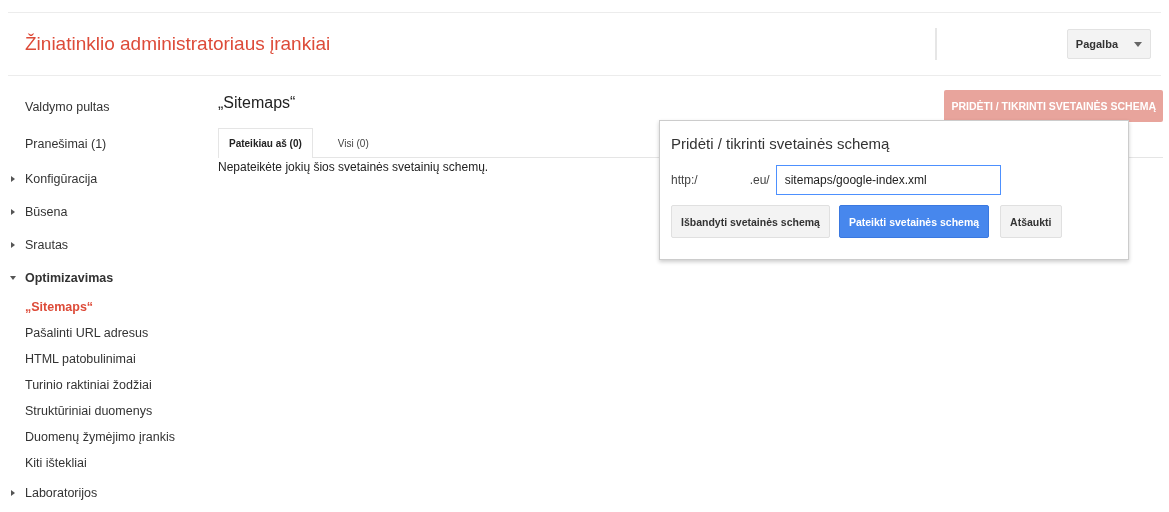 The height and width of the screenshot is (512, 1169). What do you see at coordinates (888, 180) in the screenshot?
I see `path-input-field: sitemaps/google-index.xml` at bounding box center [888, 180].